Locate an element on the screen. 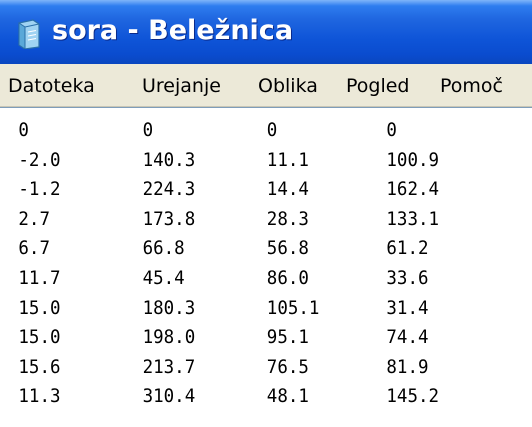 Image resolution: width=532 pixels, height=427 pixels. line-value: 133.1 is located at coordinates (413, 218).